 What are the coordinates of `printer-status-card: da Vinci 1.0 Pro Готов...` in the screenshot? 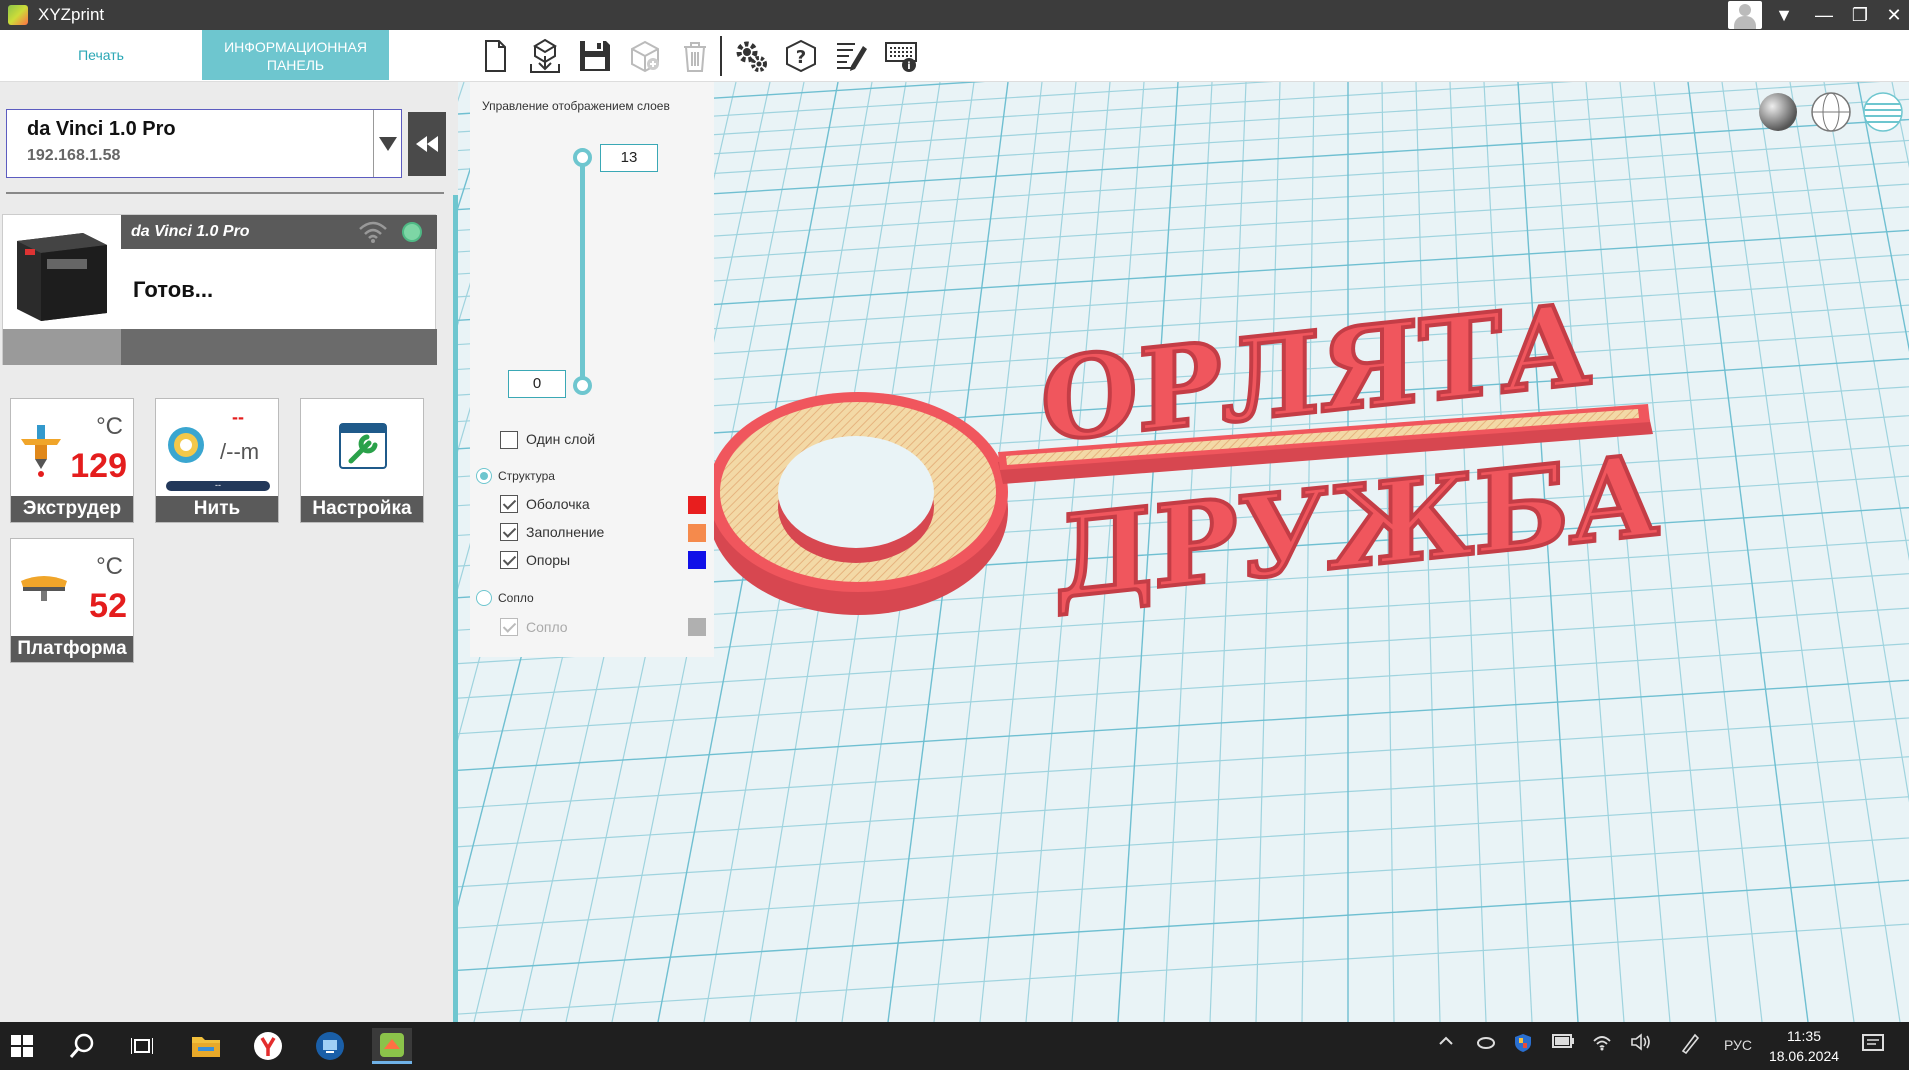 It's located at (219, 289).